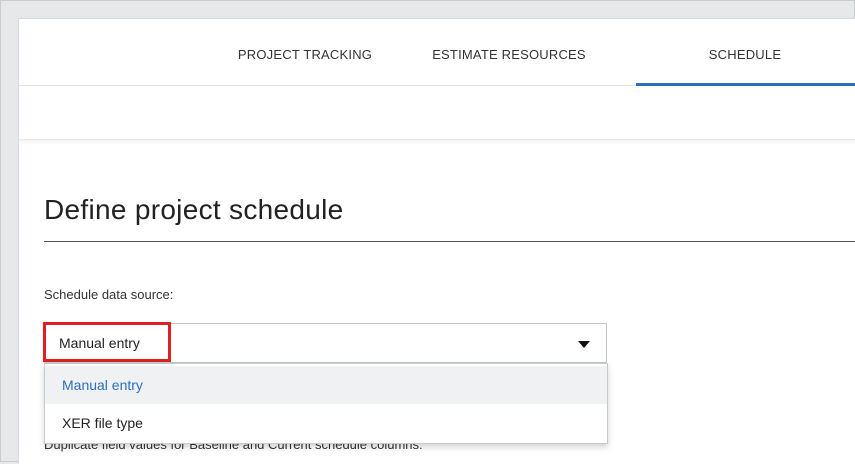 This screenshot has width=855, height=464. What do you see at coordinates (194, 209) in the screenshot?
I see `page-title: Define project schedule` at bounding box center [194, 209].